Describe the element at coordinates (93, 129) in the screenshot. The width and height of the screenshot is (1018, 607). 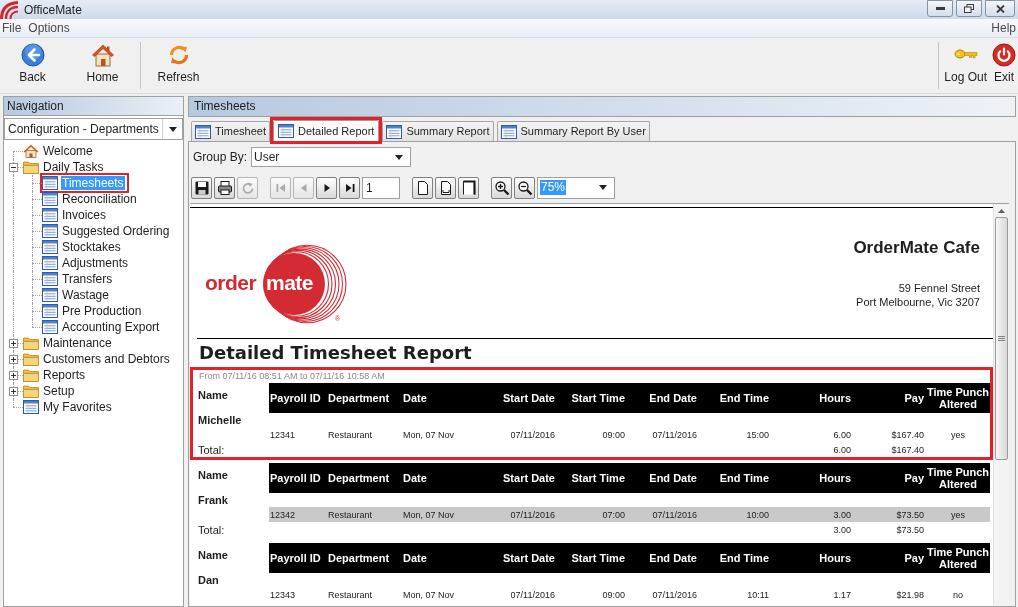
I see `view-dropdown: Configuration - Departments` at that location.